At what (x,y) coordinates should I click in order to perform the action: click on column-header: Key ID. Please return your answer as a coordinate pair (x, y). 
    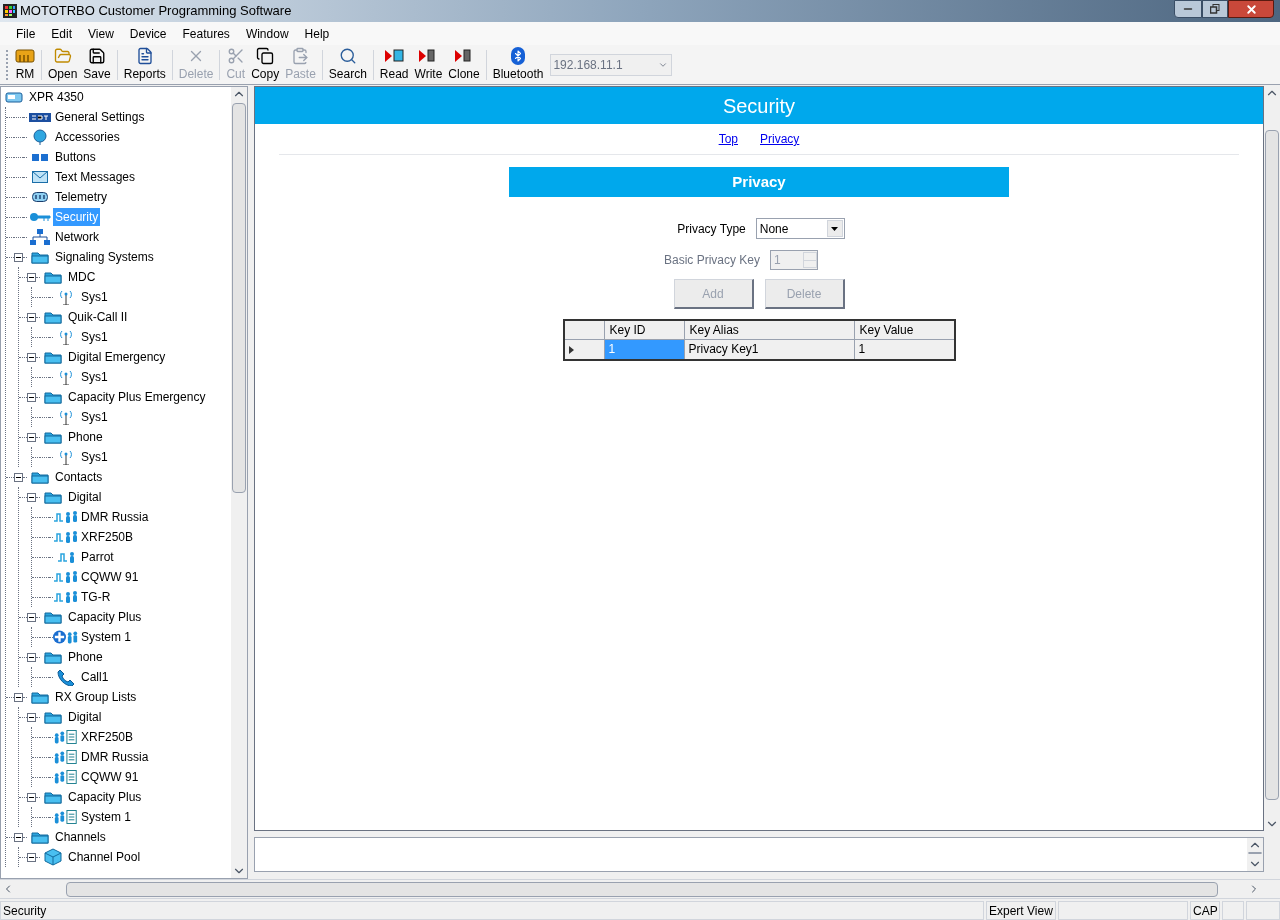
    Looking at the image, I should click on (644, 330).